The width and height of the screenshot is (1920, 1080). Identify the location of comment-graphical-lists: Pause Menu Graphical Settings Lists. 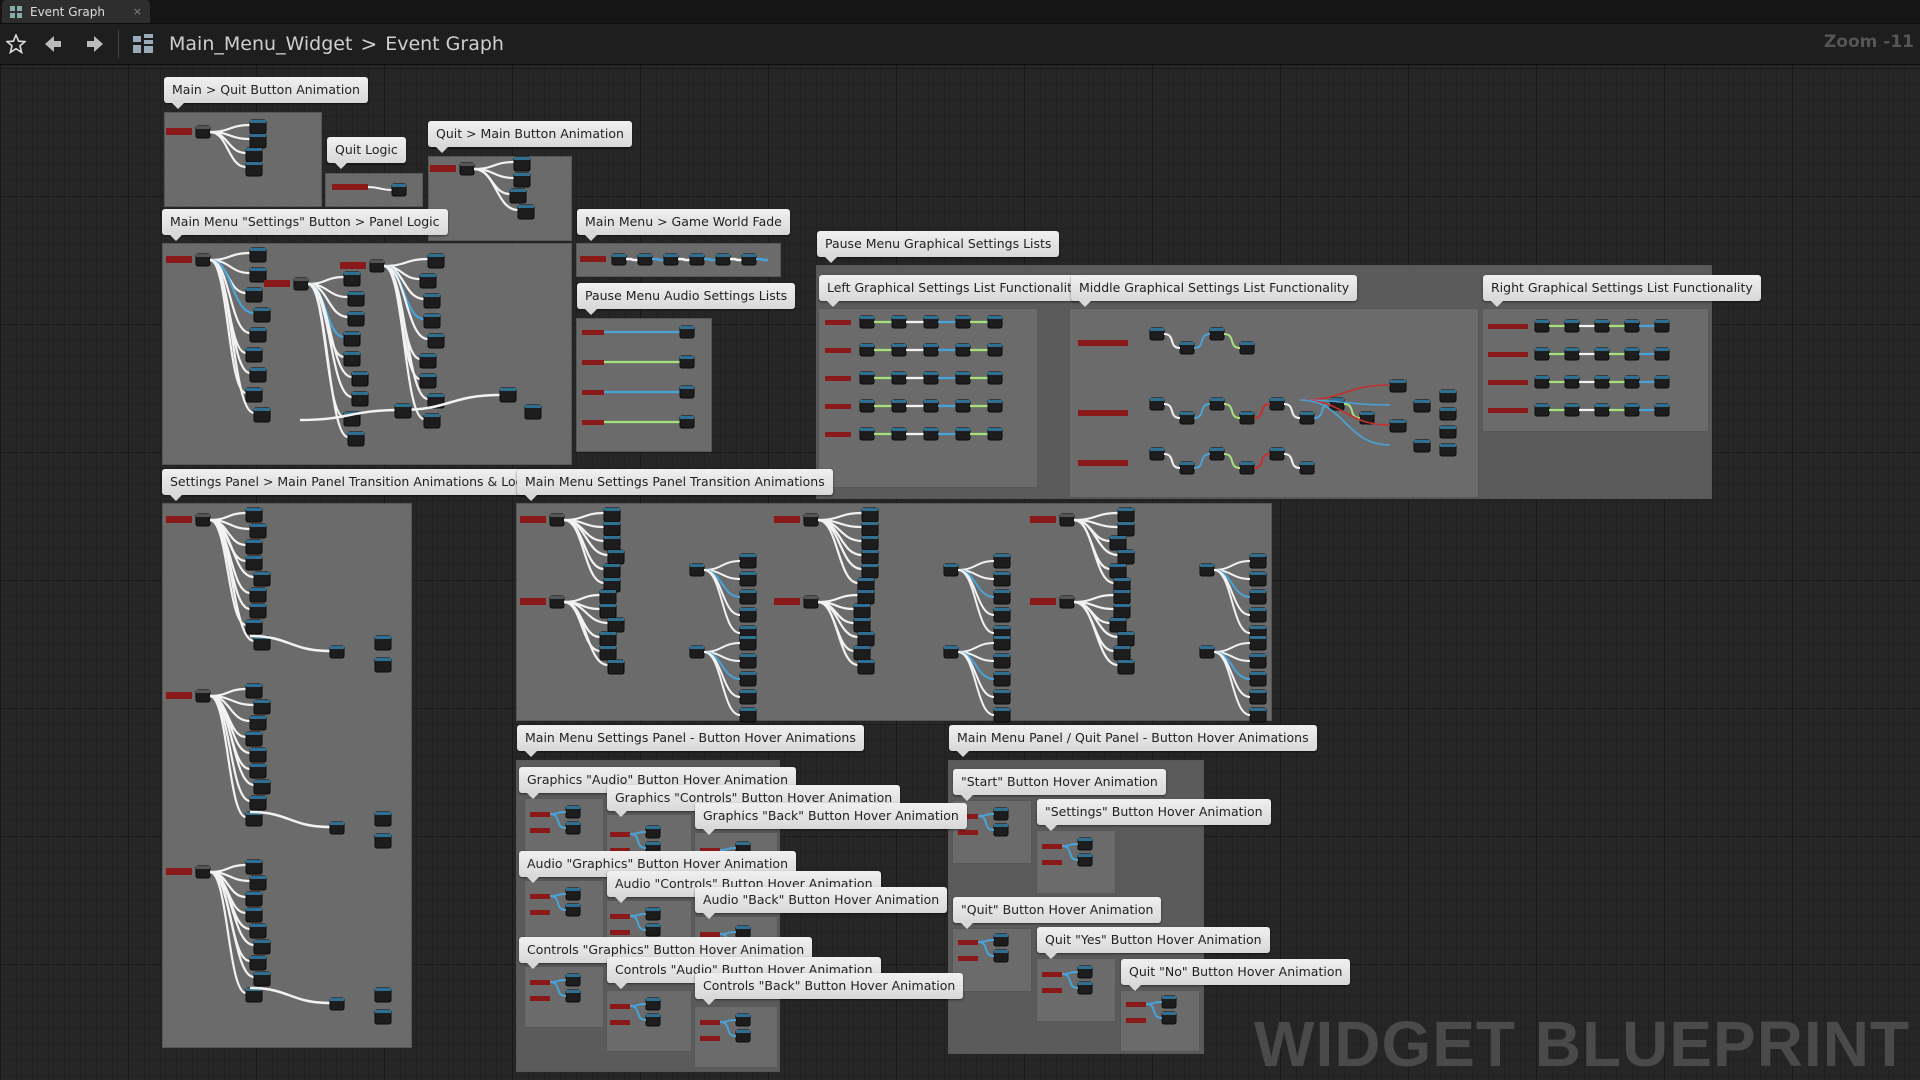
(938, 247).